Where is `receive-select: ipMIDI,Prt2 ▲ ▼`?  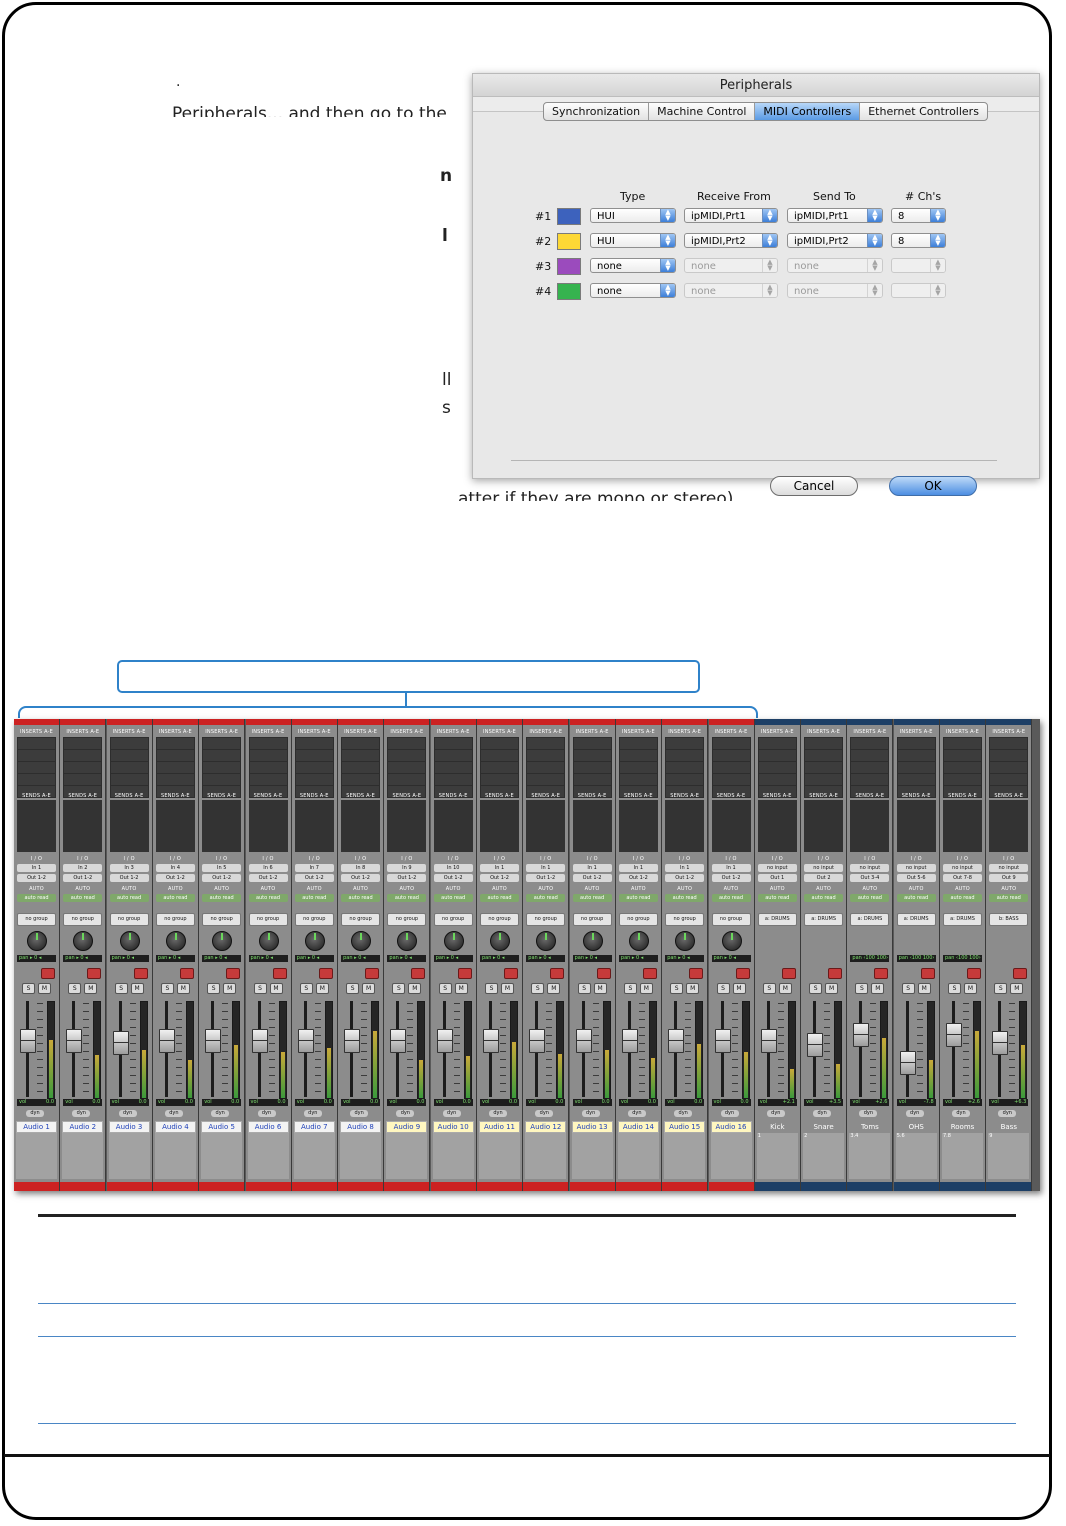
receive-select: ipMIDI,Prt2 ▲ ▼ is located at coordinates (731, 240).